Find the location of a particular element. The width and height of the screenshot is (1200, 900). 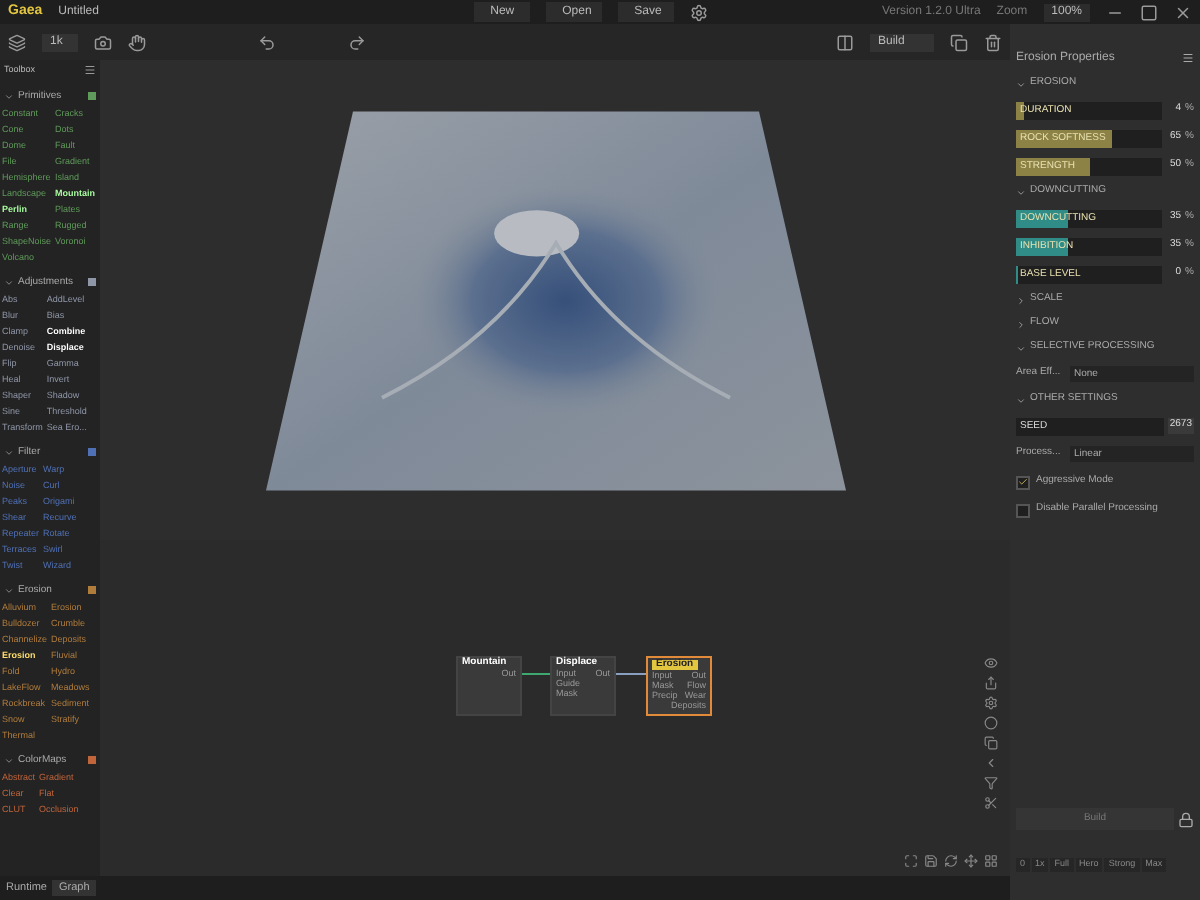

split-view-icon is located at coordinates (845, 42).